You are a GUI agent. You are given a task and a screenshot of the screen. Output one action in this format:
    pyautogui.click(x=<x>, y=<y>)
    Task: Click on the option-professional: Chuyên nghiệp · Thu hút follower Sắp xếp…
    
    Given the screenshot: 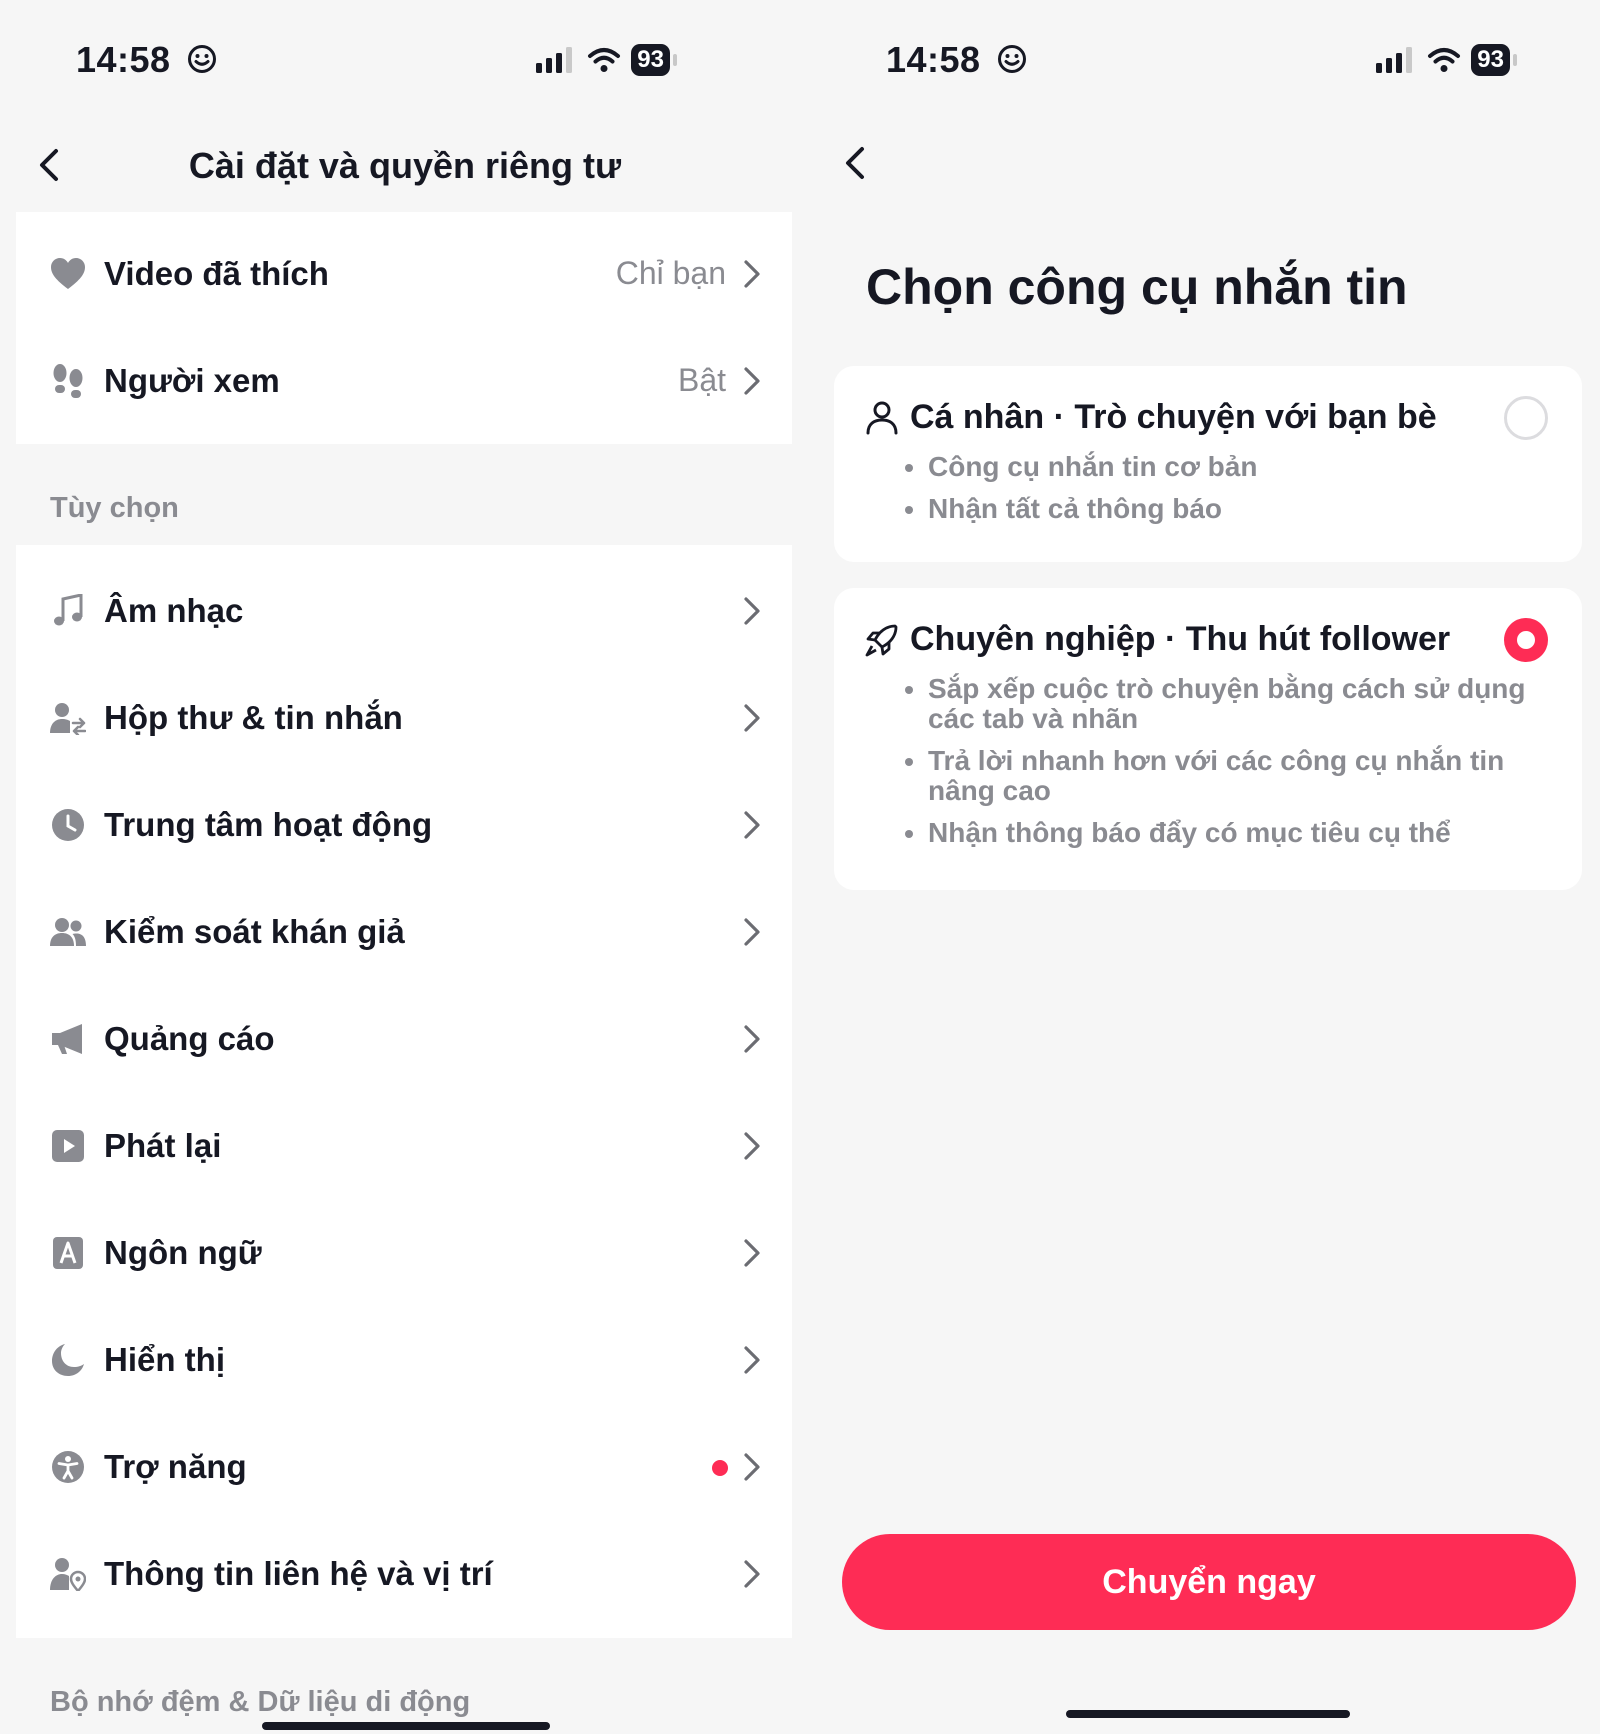 What is the action you would take?
    pyautogui.click(x=1208, y=739)
    